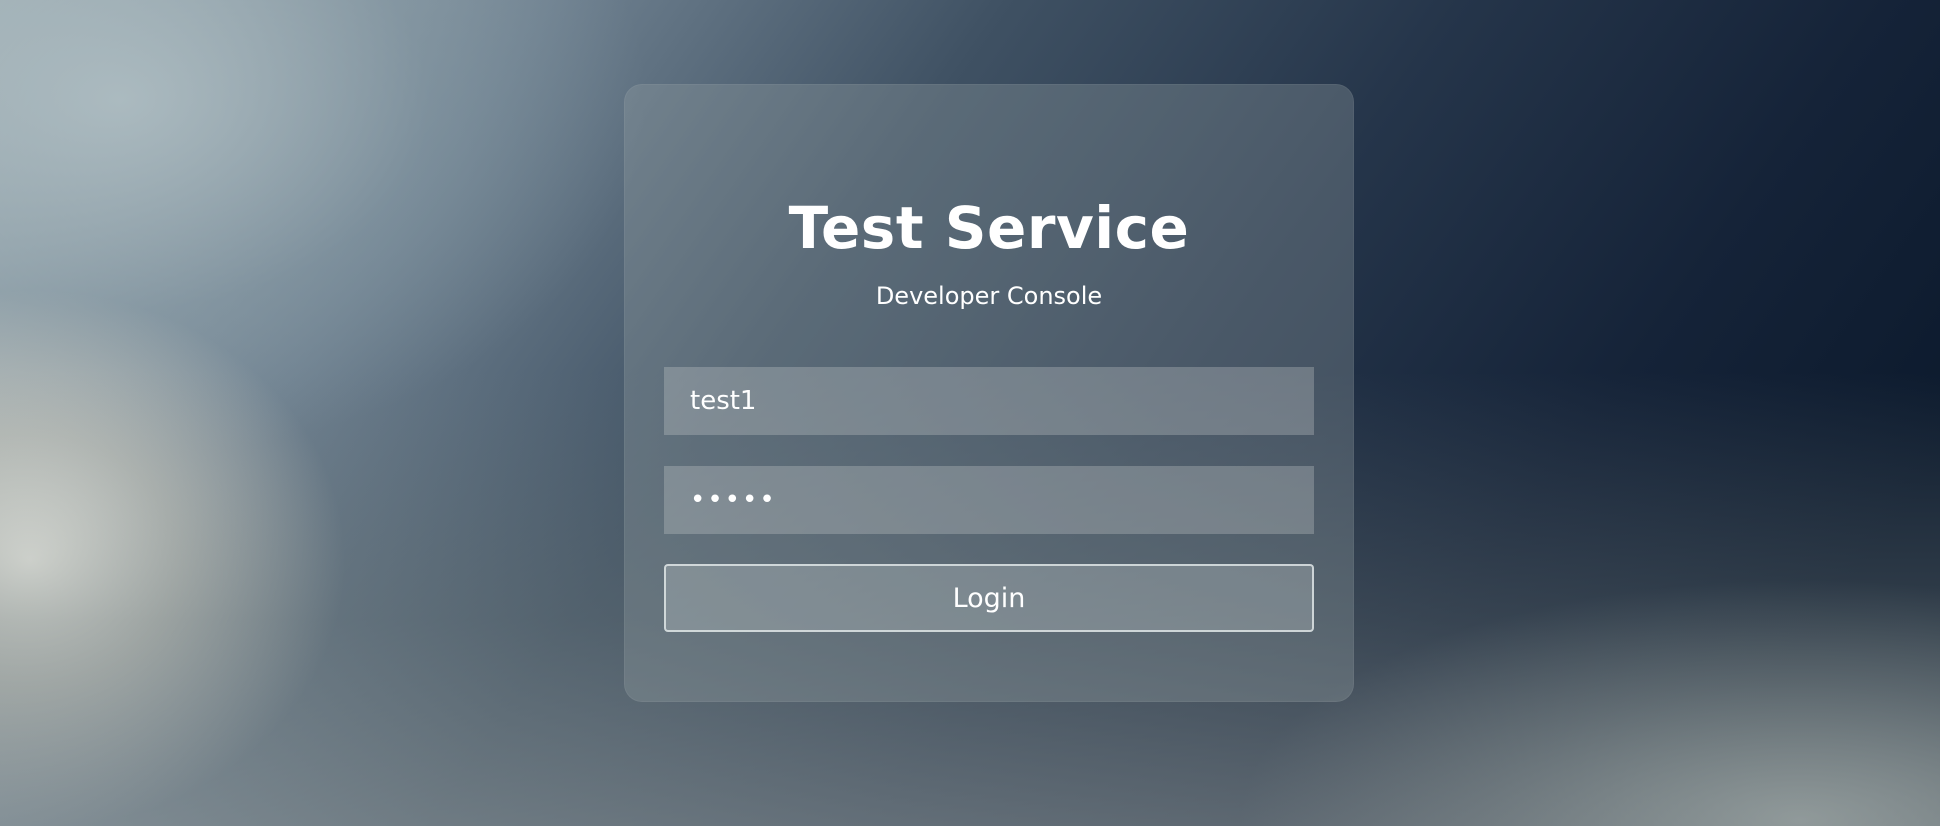 The image size is (1940, 826). What do you see at coordinates (989, 228) in the screenshot?
I see `page-title: Test Service` at bounding box center [989, 228].